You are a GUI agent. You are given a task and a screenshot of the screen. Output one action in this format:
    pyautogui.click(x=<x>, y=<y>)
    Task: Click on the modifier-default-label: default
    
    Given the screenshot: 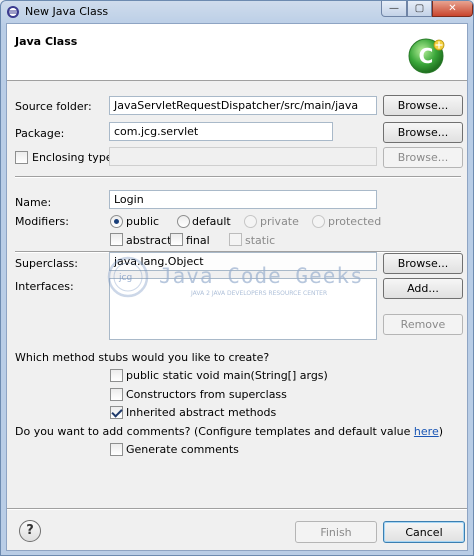 What is the action you would take?
    pyautogui.click(x=211, y=221)
    